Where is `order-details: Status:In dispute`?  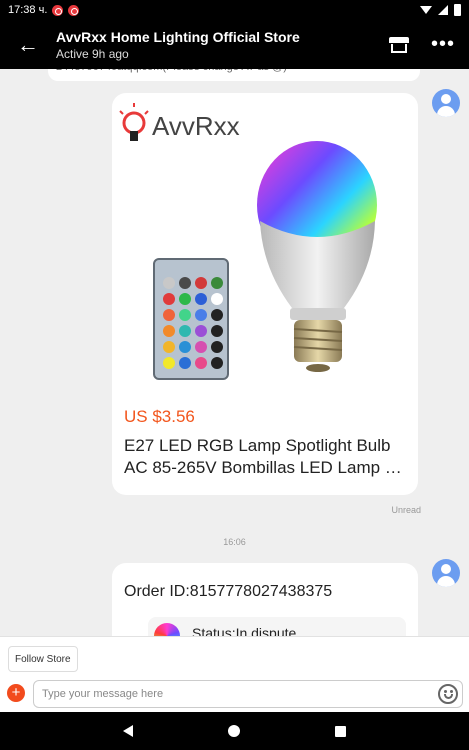
order-details: Status:In dispute is located at coordinates (277, 626).